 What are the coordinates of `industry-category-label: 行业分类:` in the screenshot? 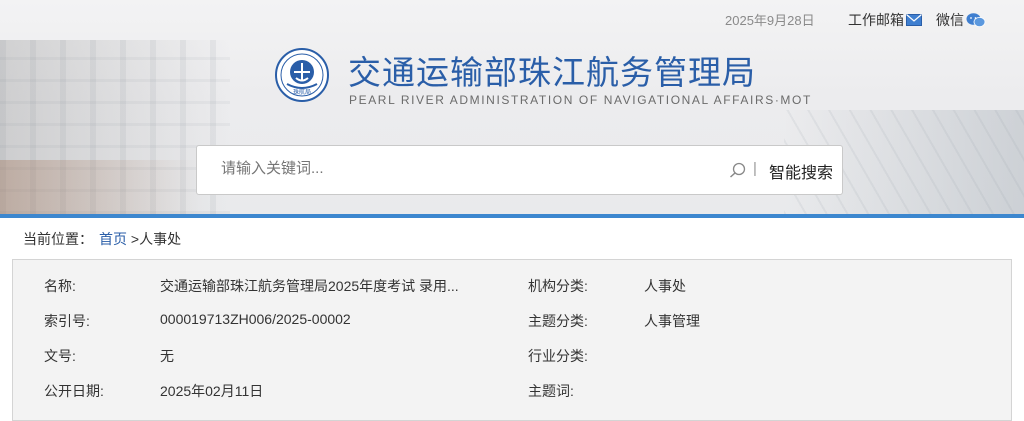 It's located at (558, 356).